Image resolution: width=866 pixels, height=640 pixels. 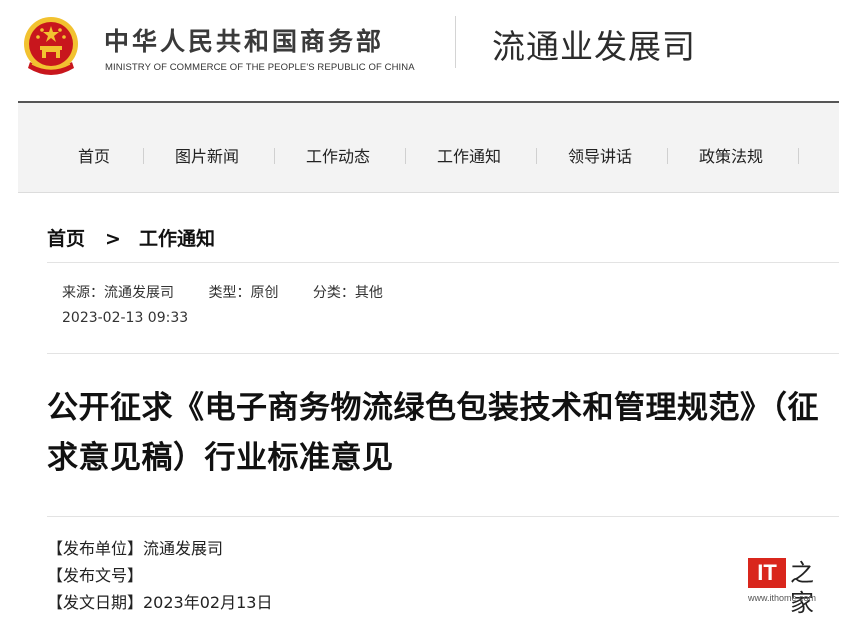 What do you see at coordinates (244, 41) in the screenshot?
I see `ministry-name: 中华人民共和国商务部` at bounding box center [244, 41].